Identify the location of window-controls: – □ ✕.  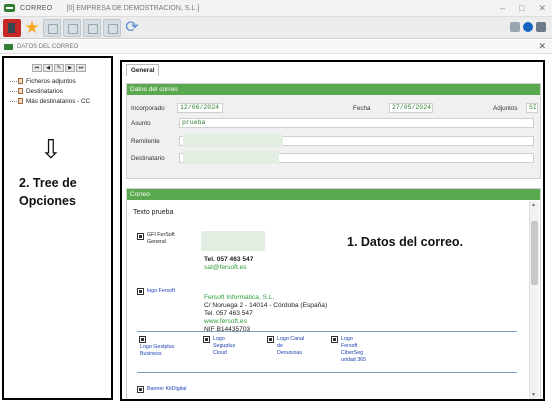
(523, 8).